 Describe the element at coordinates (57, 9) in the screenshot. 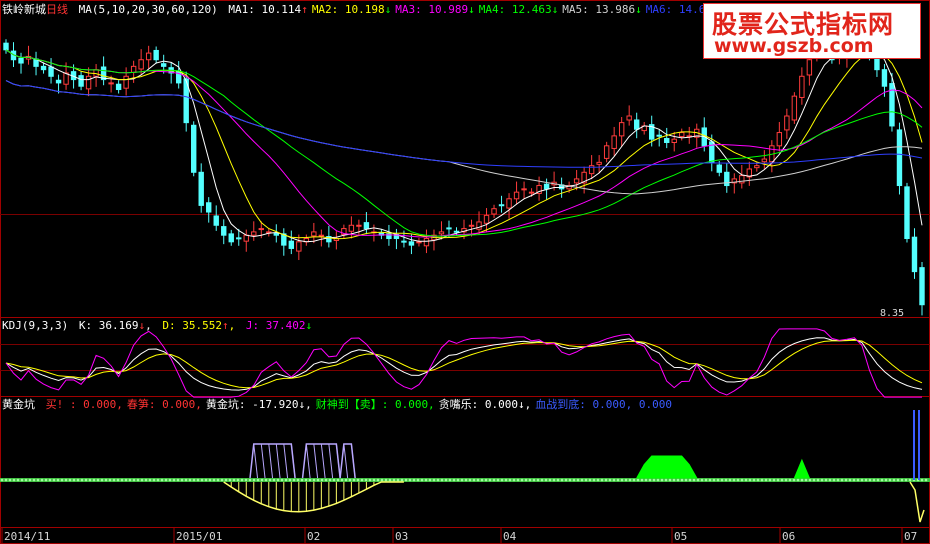

I see `period-label: 日线` at that location.